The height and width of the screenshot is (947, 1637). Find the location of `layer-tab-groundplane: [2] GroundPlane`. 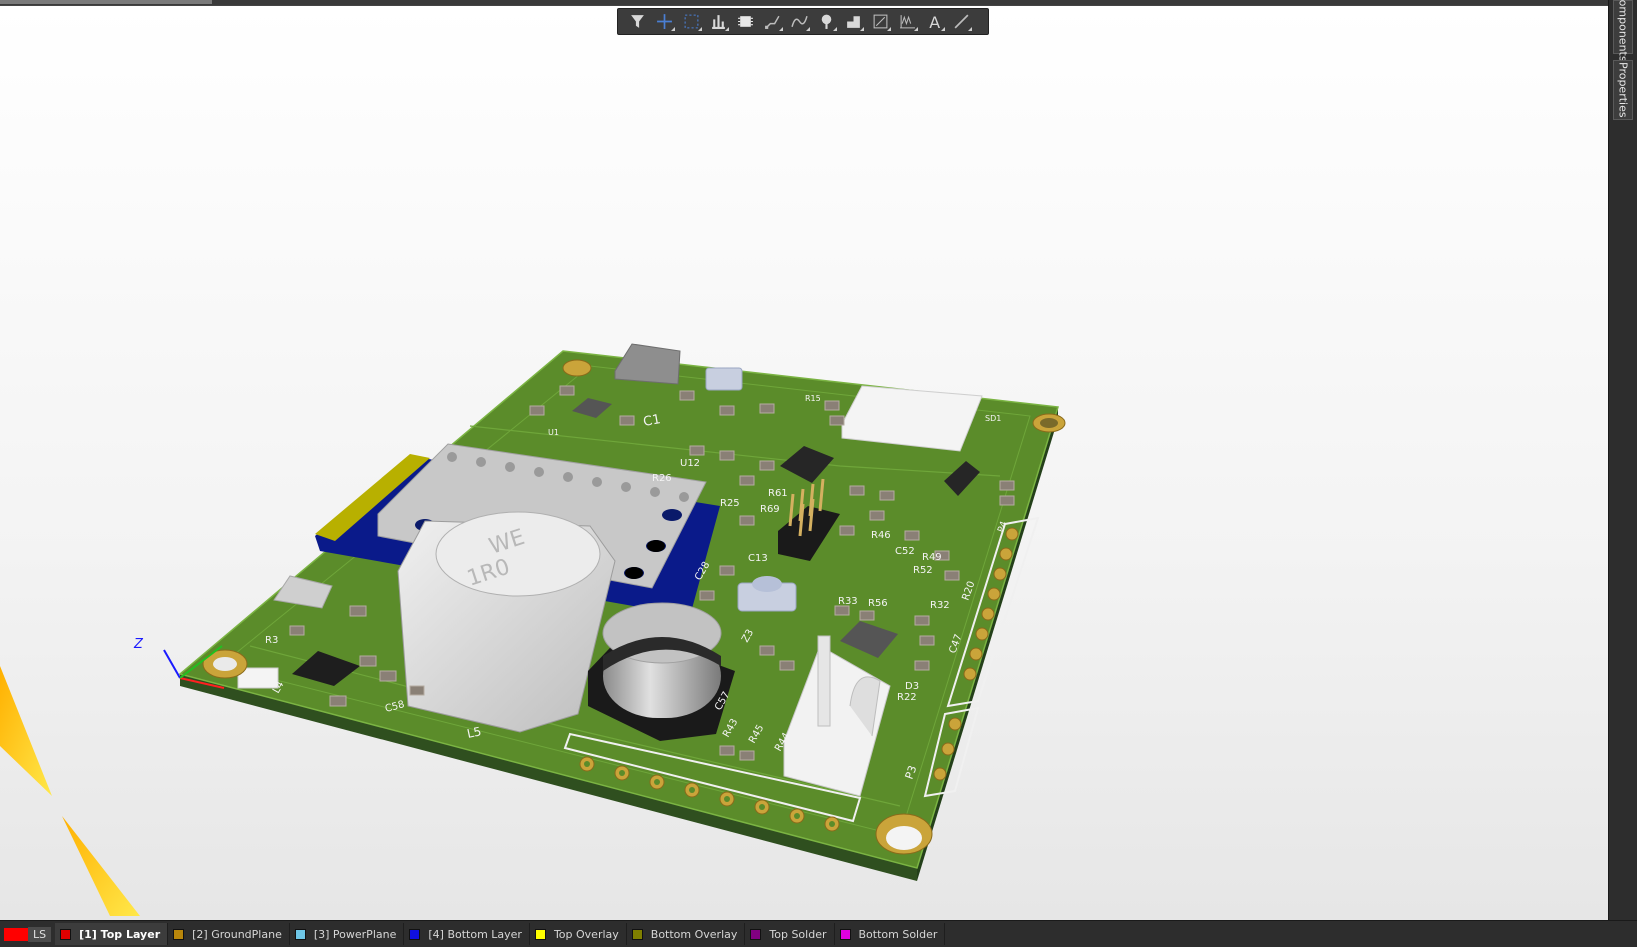

layer-tab-groundplane: [2] GroundPlane is located at coordinates (229, 934).